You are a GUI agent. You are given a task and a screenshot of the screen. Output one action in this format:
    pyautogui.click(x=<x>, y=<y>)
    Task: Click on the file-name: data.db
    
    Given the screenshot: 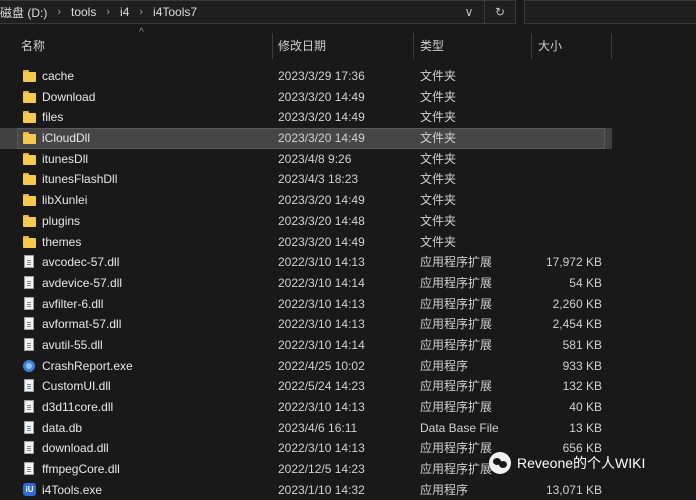 What is the action you would take?
    pyautogui.click(x=62, y=427)
    